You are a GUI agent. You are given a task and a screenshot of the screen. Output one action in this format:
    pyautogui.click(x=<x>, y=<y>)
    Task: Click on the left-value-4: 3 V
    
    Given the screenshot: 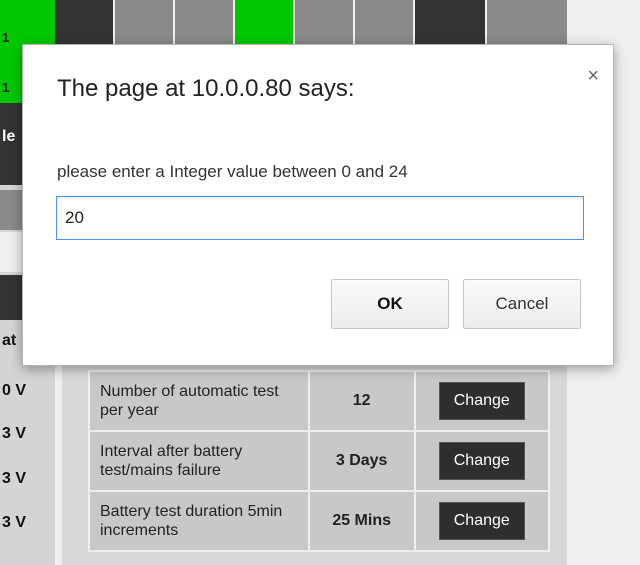 What is the action you would take?
    pyautogui.click(x=14, y=522)
    